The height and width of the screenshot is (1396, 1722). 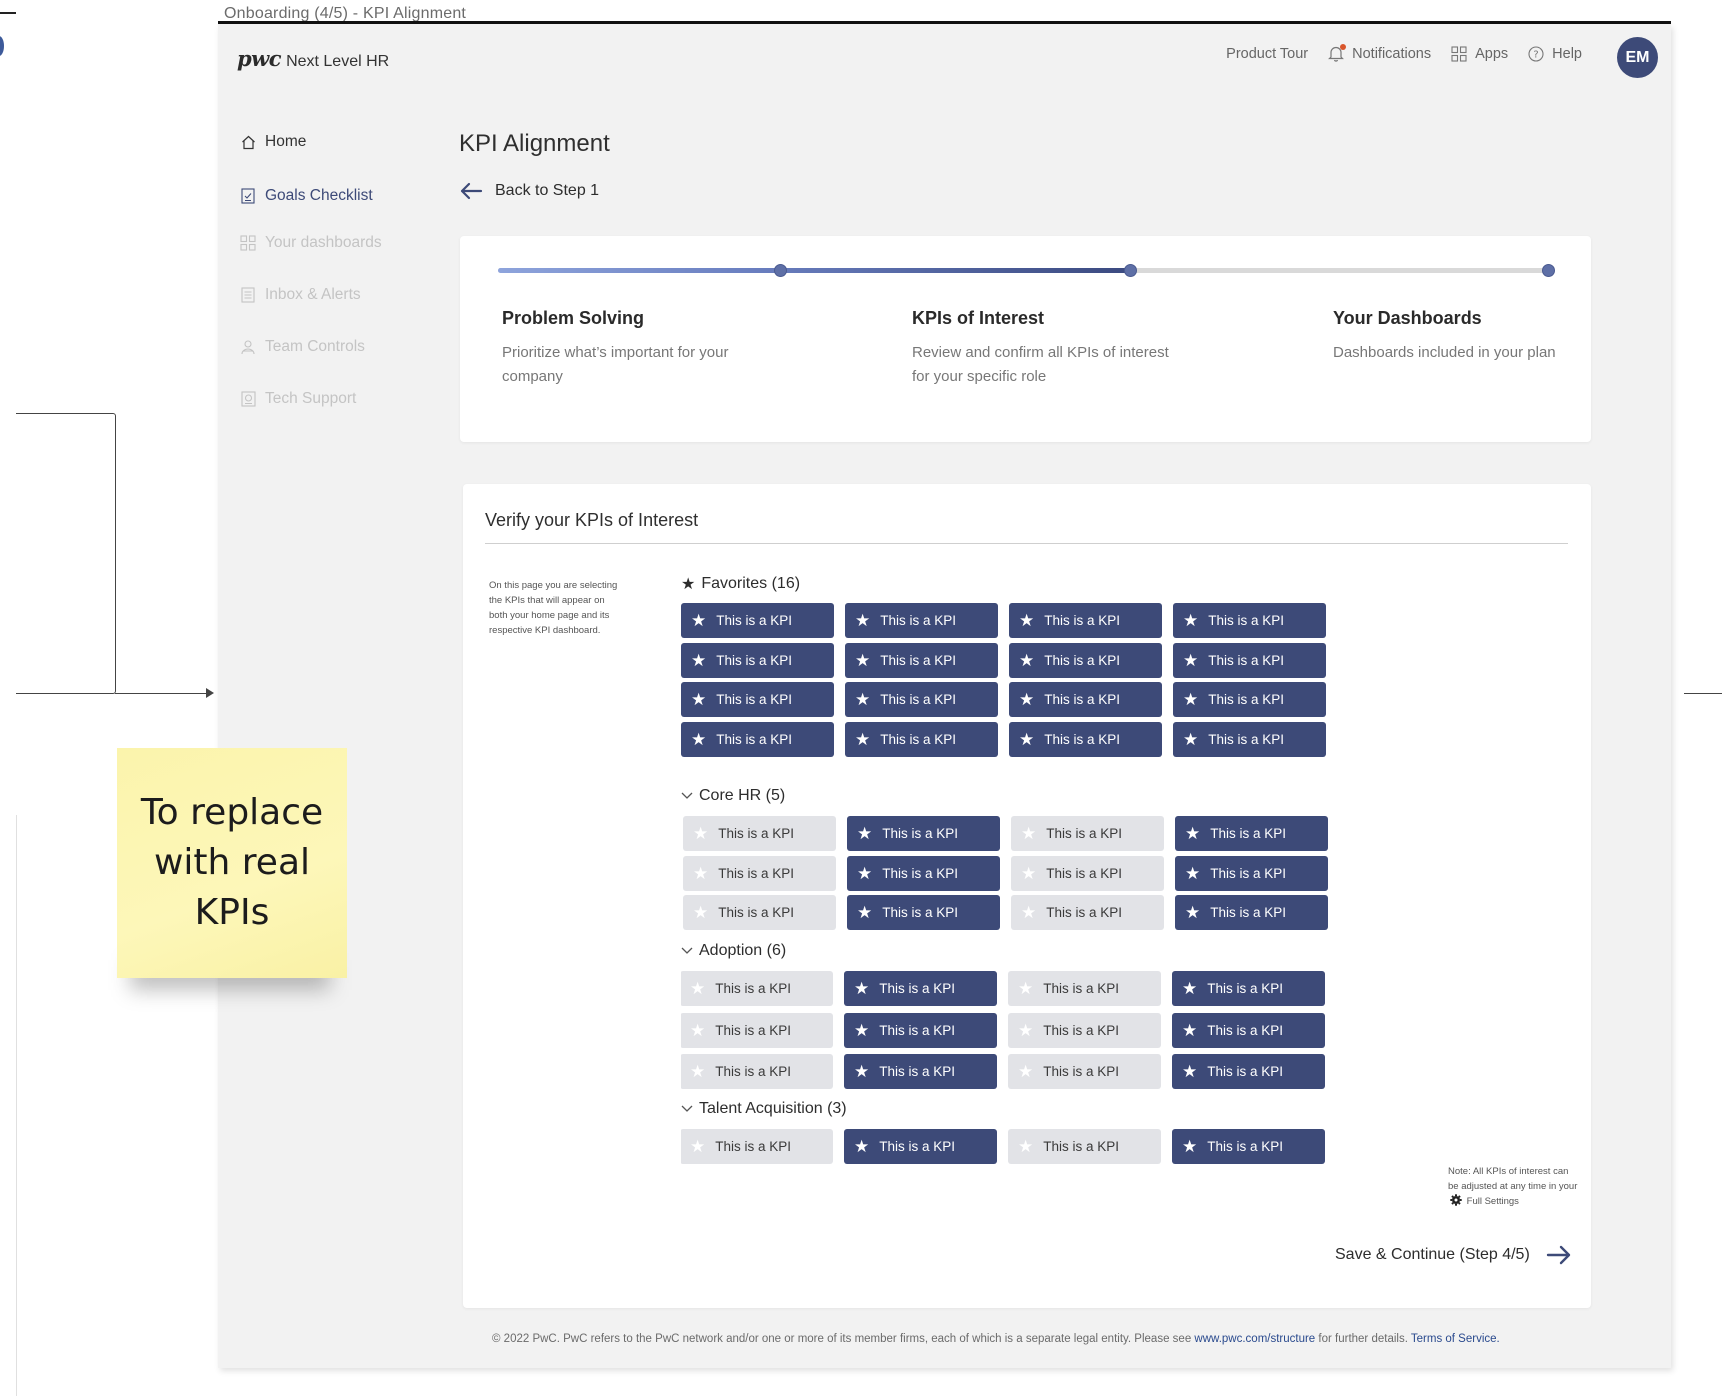 I want to click on kpi-group-header: Talent Acquisition (3), so click(x=764, y=1109).